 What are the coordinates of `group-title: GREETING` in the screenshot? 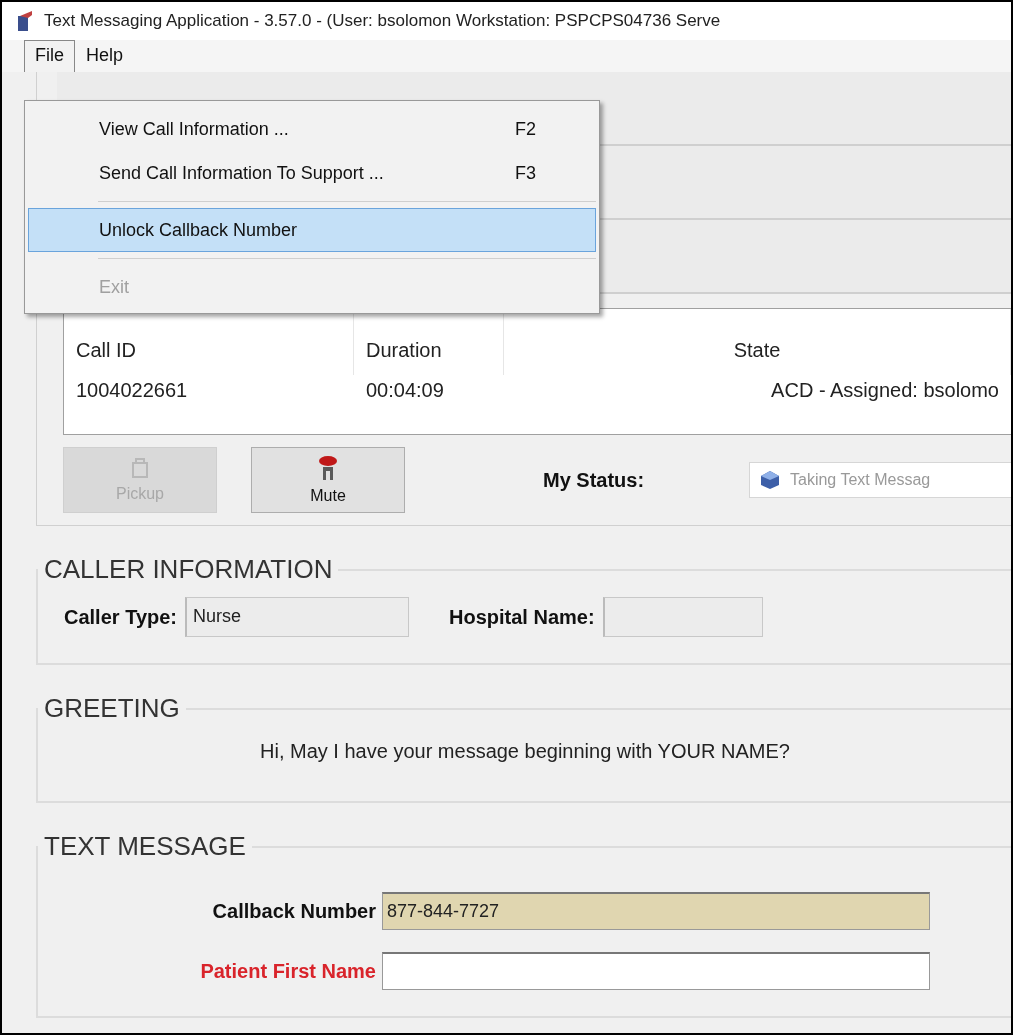 It's located at (112, 708).